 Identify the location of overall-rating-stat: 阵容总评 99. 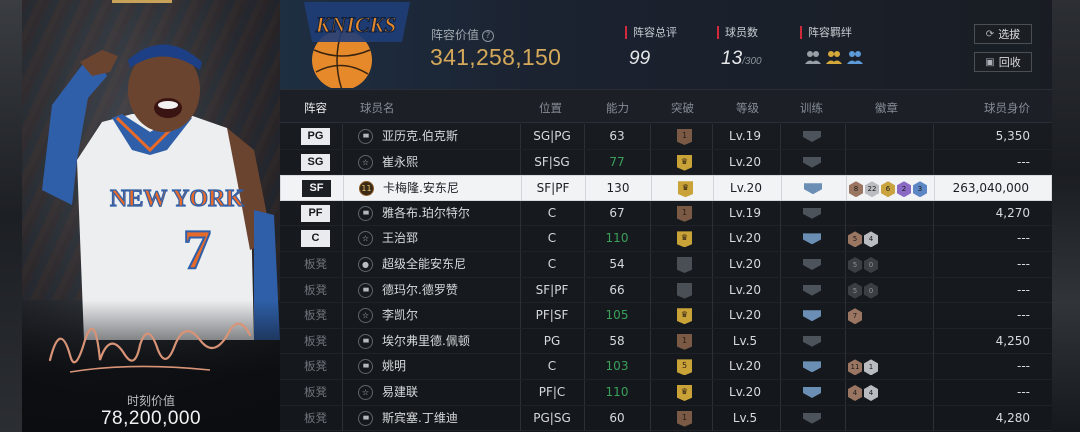
(651, 48).